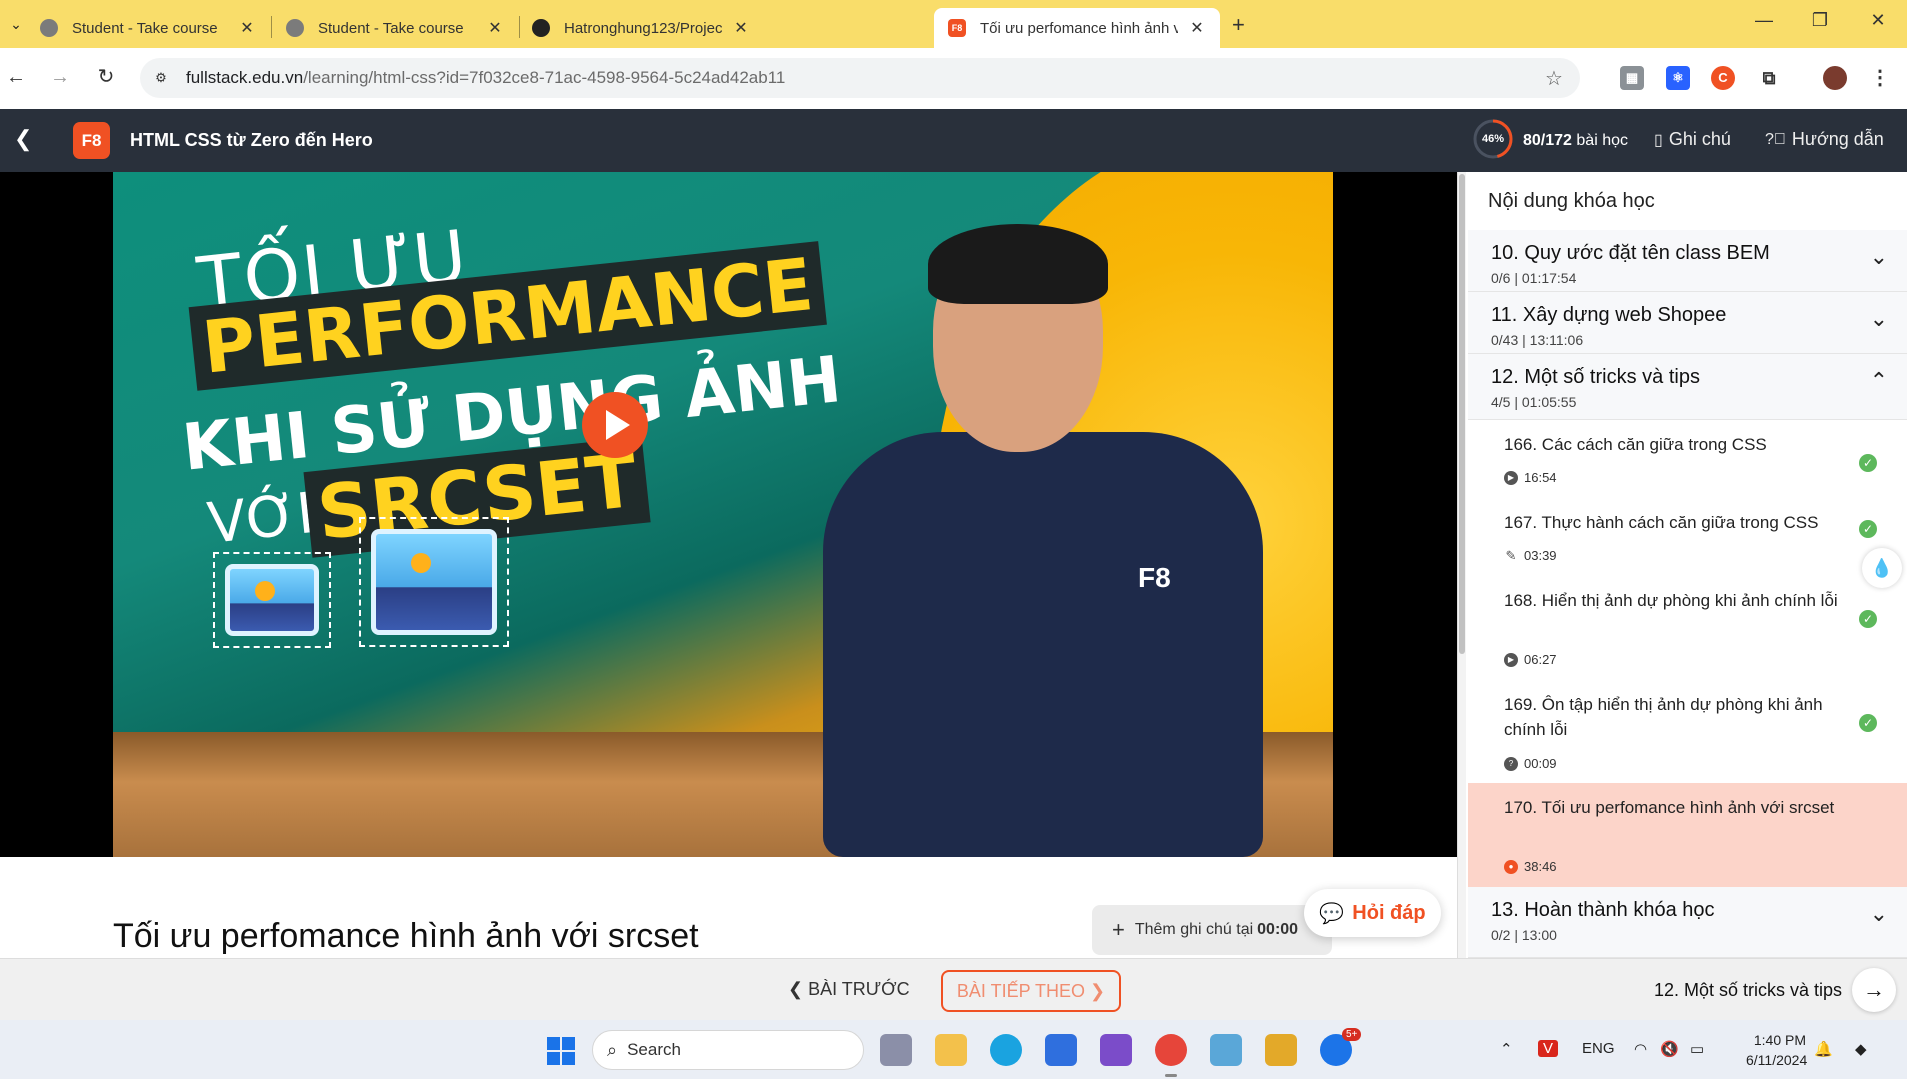 The width and height of the screenshot is (1907, 1079). I want to click on tab-title: Student - Take course, so click(391, 28).